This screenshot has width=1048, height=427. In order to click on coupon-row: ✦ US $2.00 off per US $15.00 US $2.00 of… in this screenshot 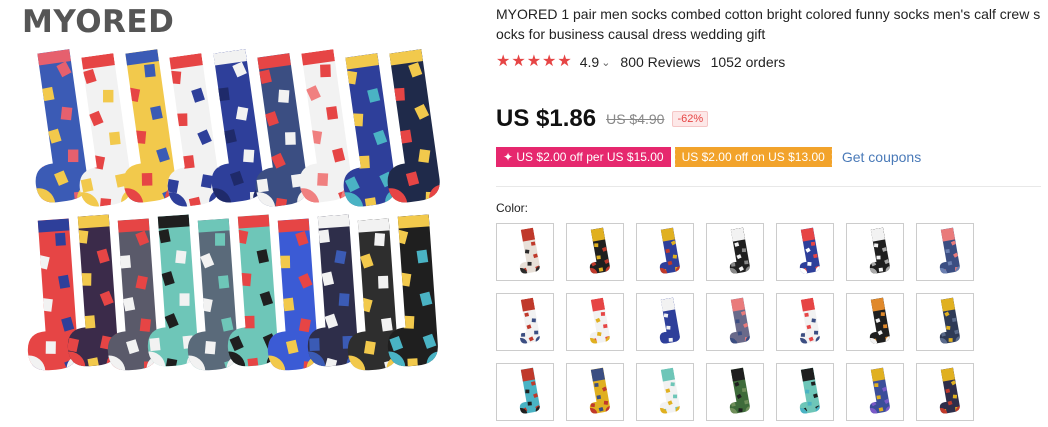, I will do `click(708, 157)`.